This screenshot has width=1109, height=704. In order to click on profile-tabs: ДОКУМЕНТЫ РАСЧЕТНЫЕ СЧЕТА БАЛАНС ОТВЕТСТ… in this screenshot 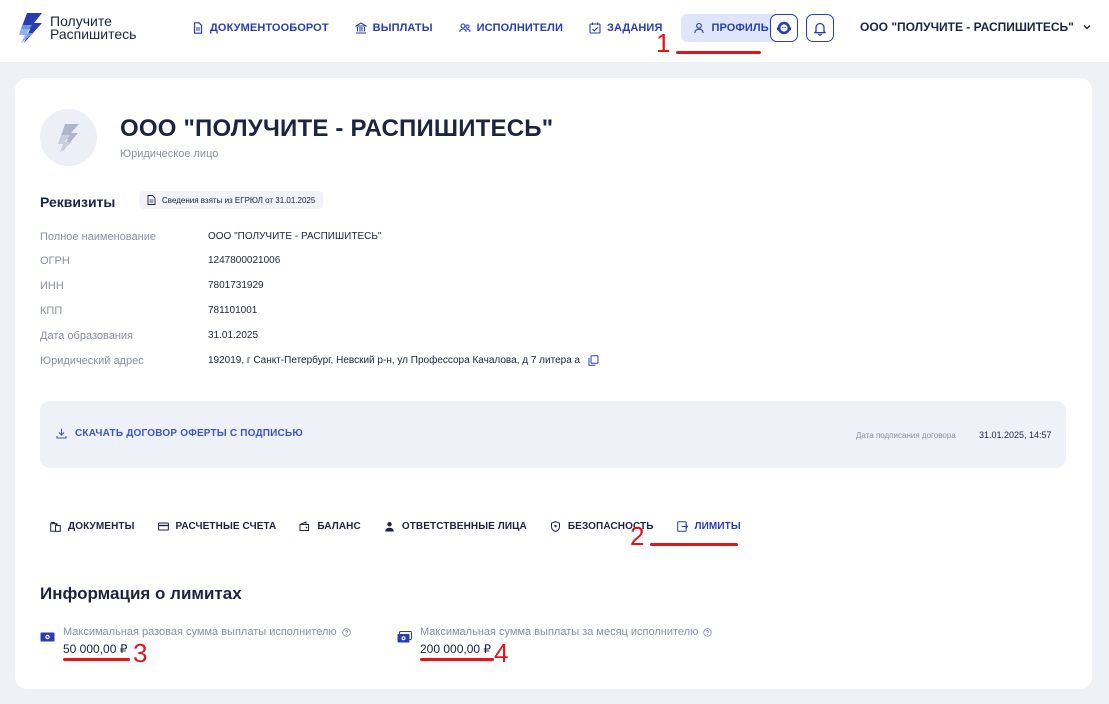, I will do `click(407, 526)`.